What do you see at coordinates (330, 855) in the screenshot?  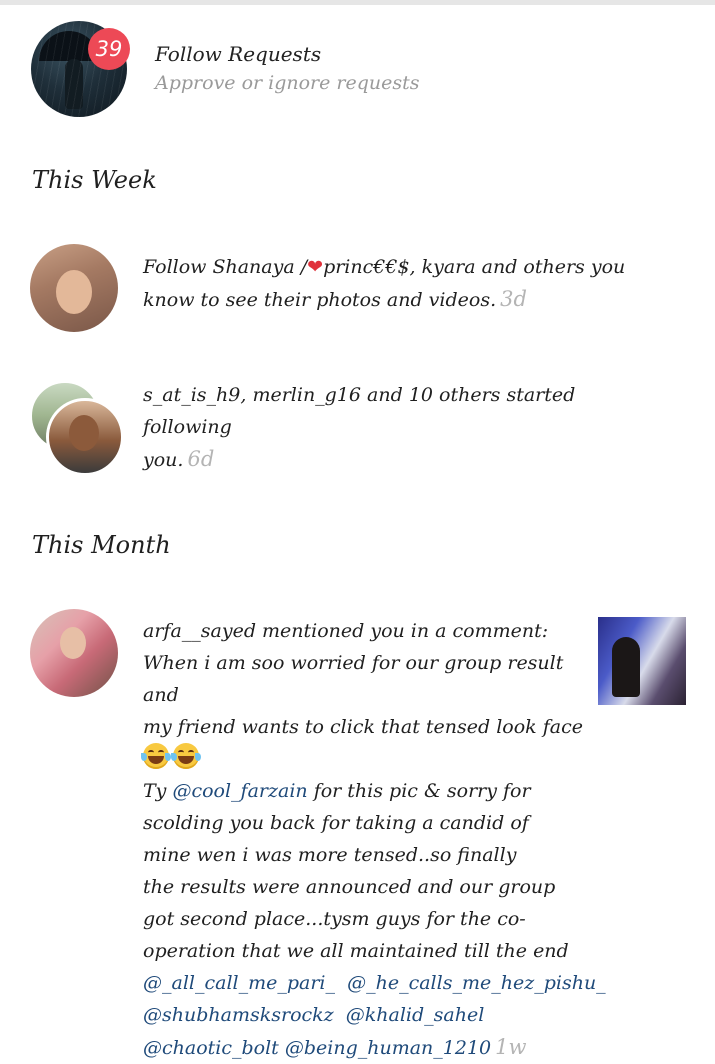 I see `comment-line: mine wen i was more tensed..so finally` at bounding box center [330, 855].